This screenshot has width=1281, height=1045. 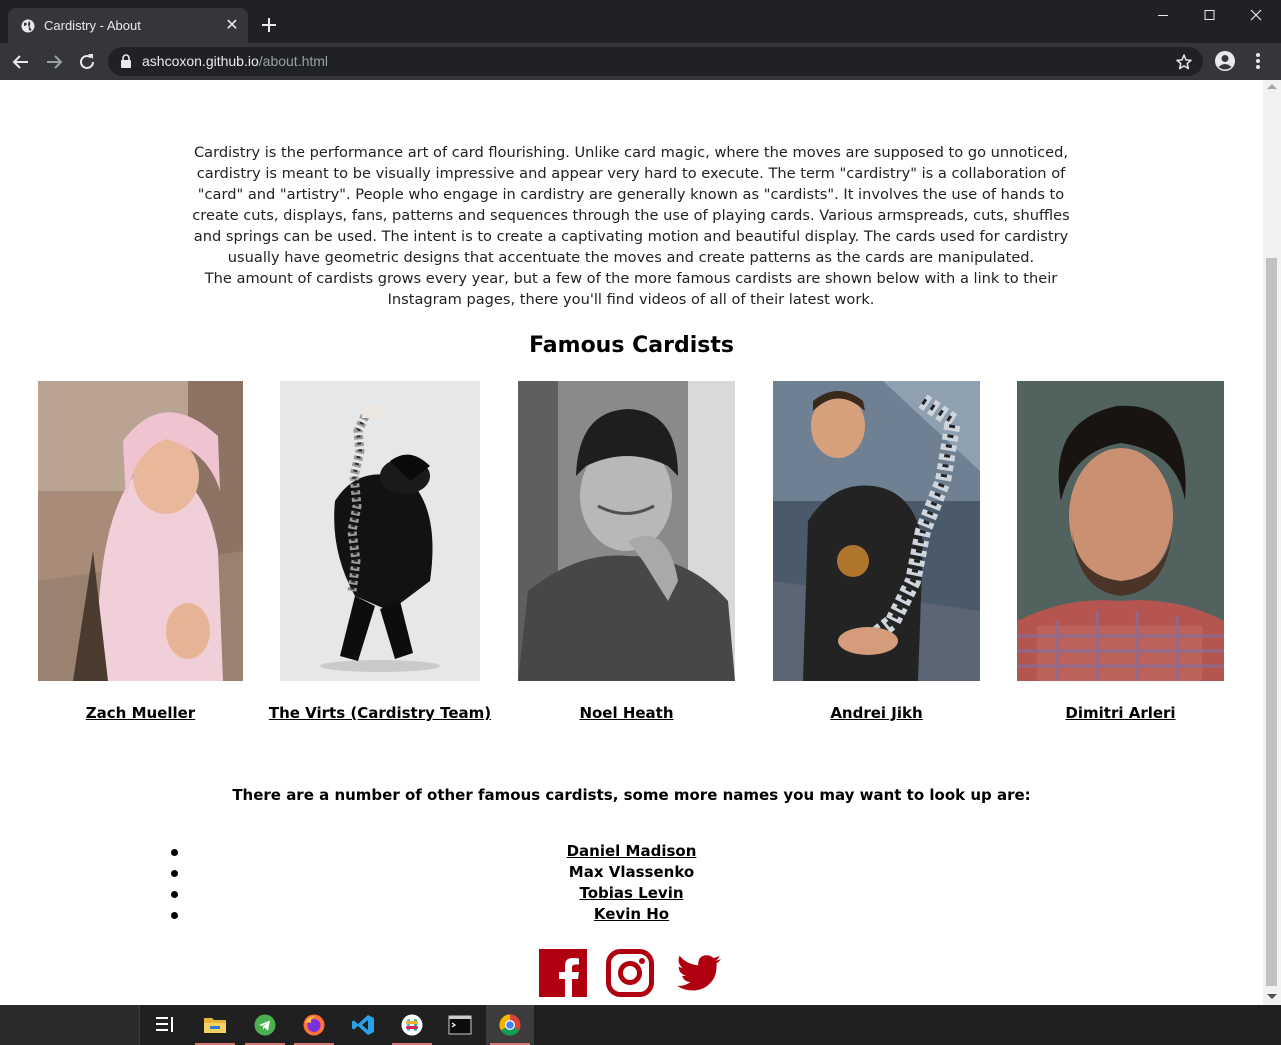 I want to click on cardist-photo-the-virts, so click(x=380, y=531).